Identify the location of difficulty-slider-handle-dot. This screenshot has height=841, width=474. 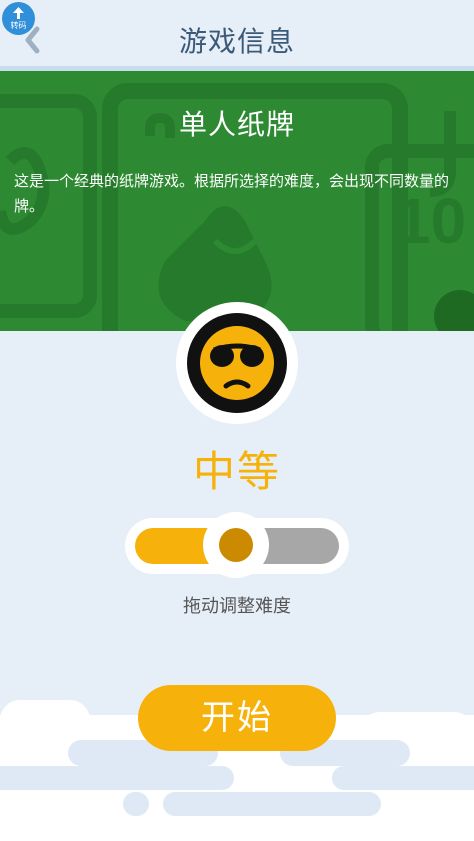
(236, 545).